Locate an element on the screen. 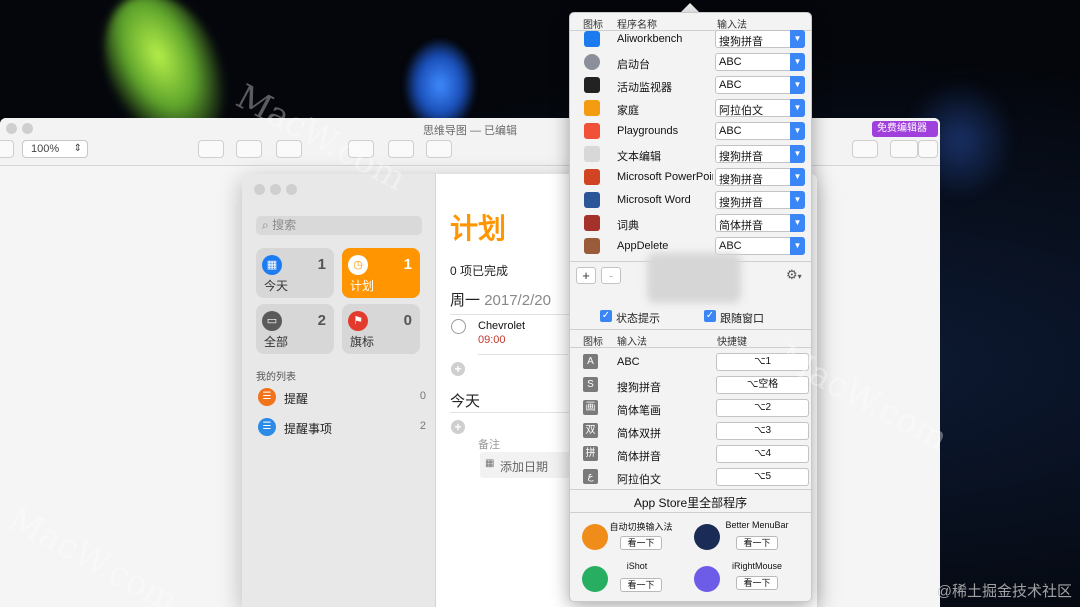 This screenshot has width=1080, height=607. search-field: ⌕ 搜索 is located at coordinates (339, 225).